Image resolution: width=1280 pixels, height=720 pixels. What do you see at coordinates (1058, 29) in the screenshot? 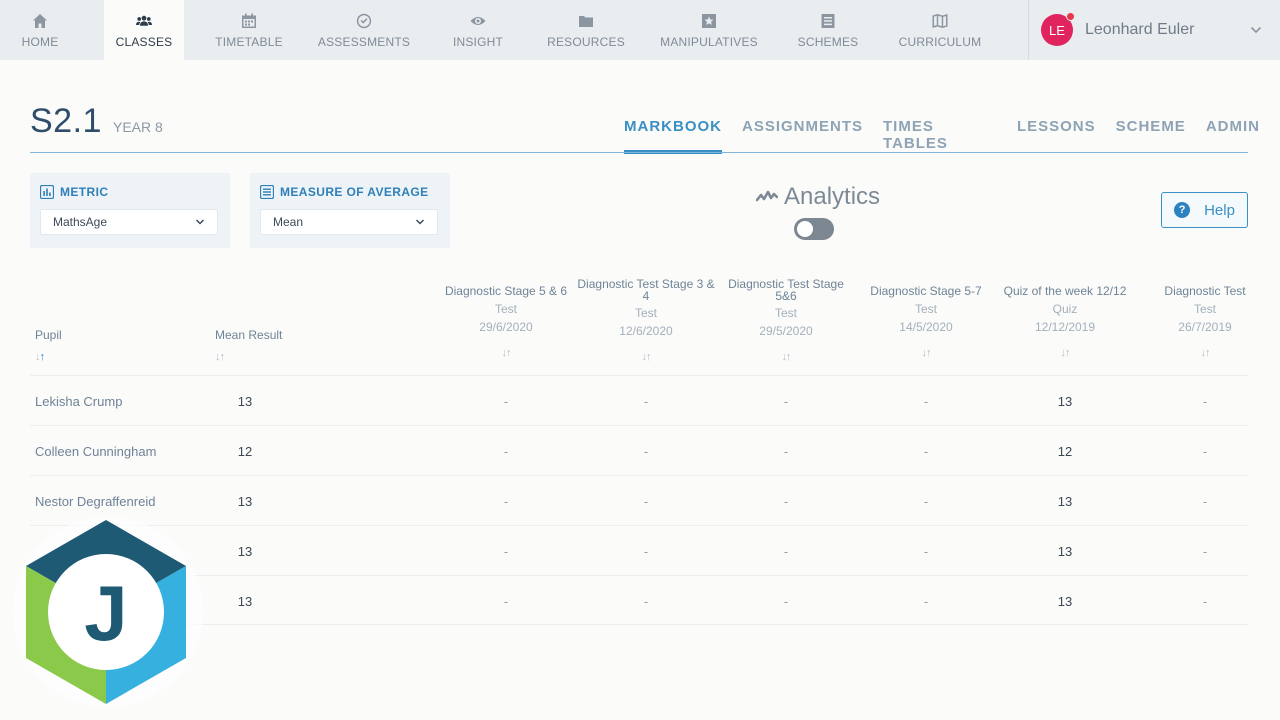
I see `avatar: LE` at bounding box center [1058, 29].